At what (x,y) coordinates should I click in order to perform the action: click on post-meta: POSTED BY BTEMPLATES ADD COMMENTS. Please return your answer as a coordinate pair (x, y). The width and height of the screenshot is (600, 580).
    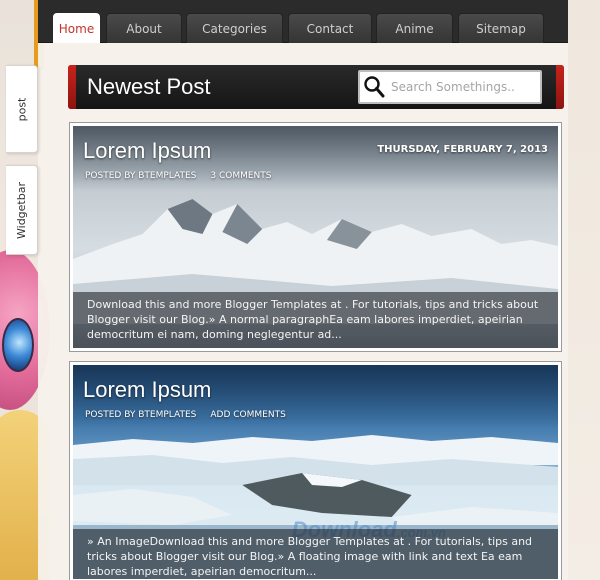
    Looking at the image, I should click on (185, 415).